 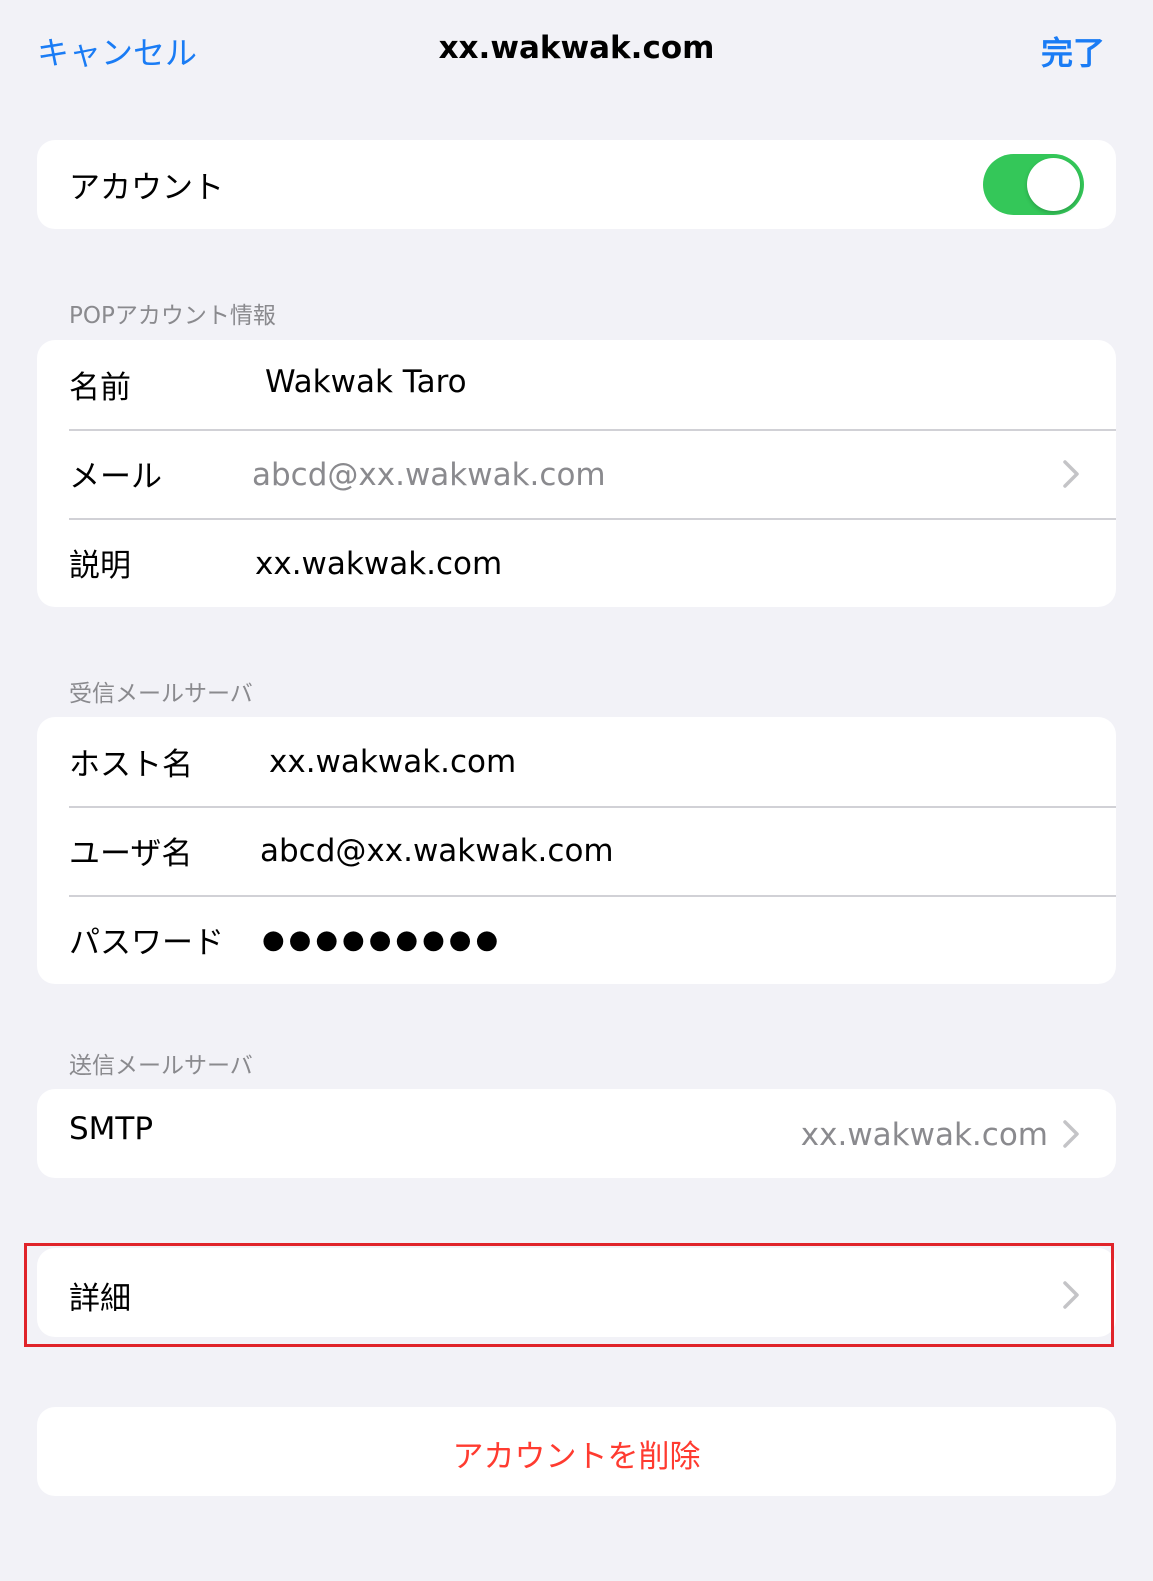 I want to click on description-row: 説明 xx.wakwak.com, so click(x=576, y=562).